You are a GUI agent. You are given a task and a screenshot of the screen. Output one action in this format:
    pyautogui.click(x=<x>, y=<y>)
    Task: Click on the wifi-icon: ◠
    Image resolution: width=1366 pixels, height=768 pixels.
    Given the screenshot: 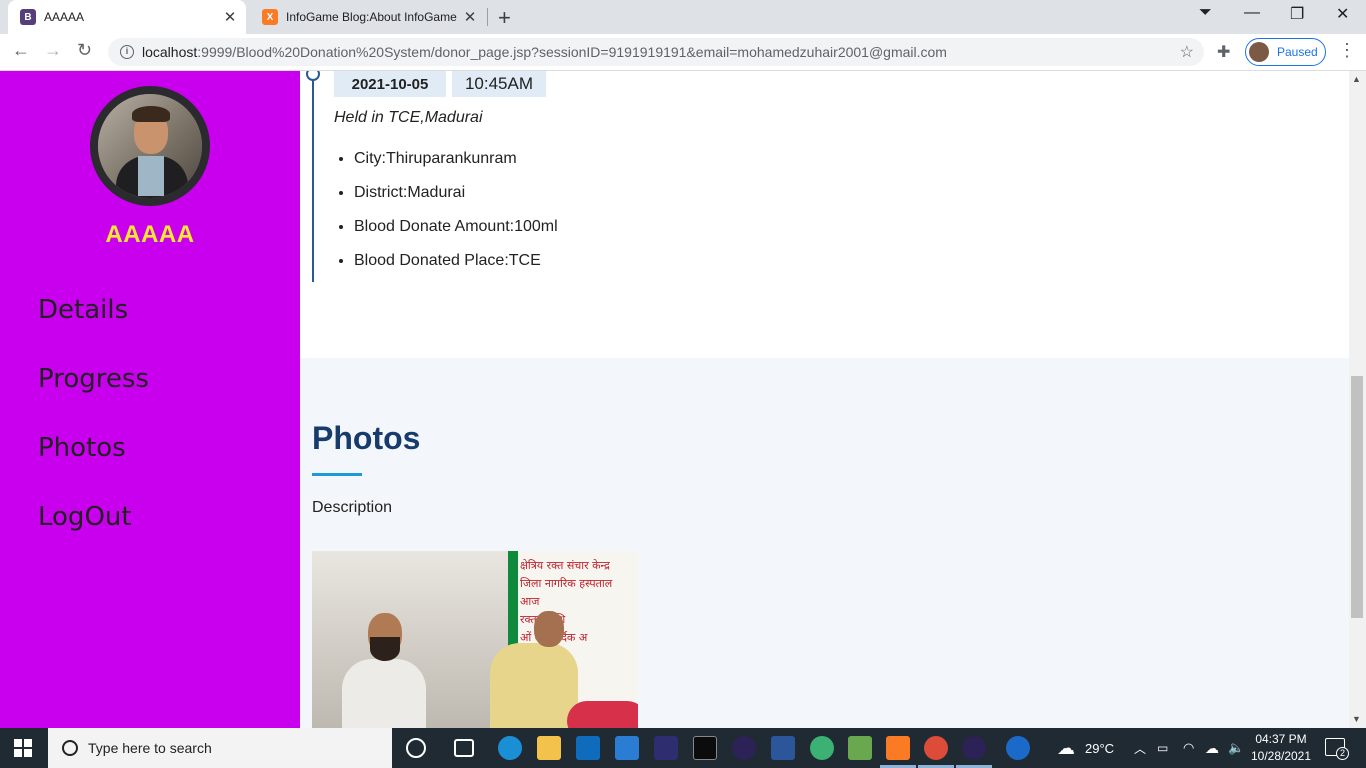 What is the action you would take?
    pyautogui.click(x=1188, y=748)
    